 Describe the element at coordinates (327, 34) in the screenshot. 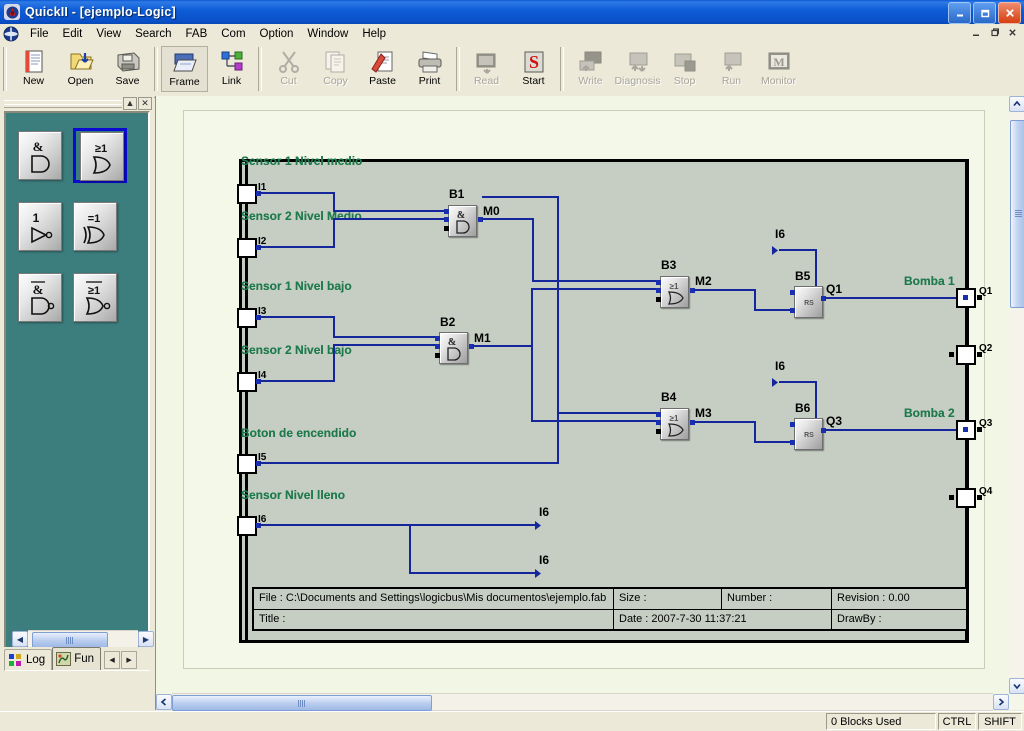

I see `menu-item-window: Window` at that location.